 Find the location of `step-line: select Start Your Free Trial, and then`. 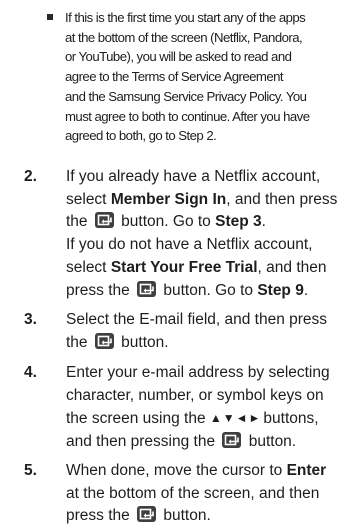

step-line: select Start Your Free Trial, and then is located at coordinates (196, 267).